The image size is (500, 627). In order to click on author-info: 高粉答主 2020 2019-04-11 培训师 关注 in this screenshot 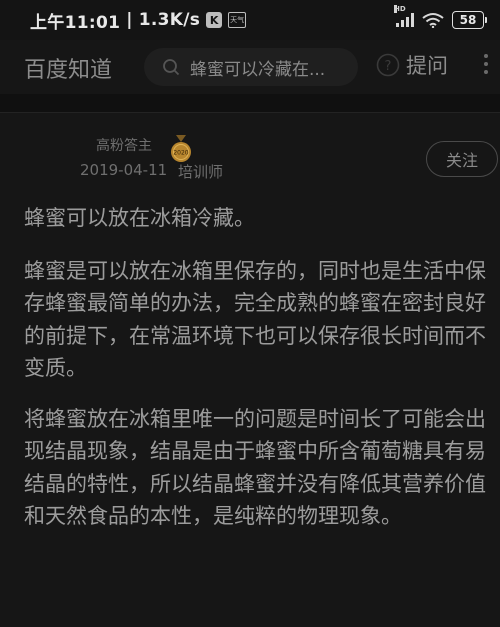, I will do `click(250, 154)`.